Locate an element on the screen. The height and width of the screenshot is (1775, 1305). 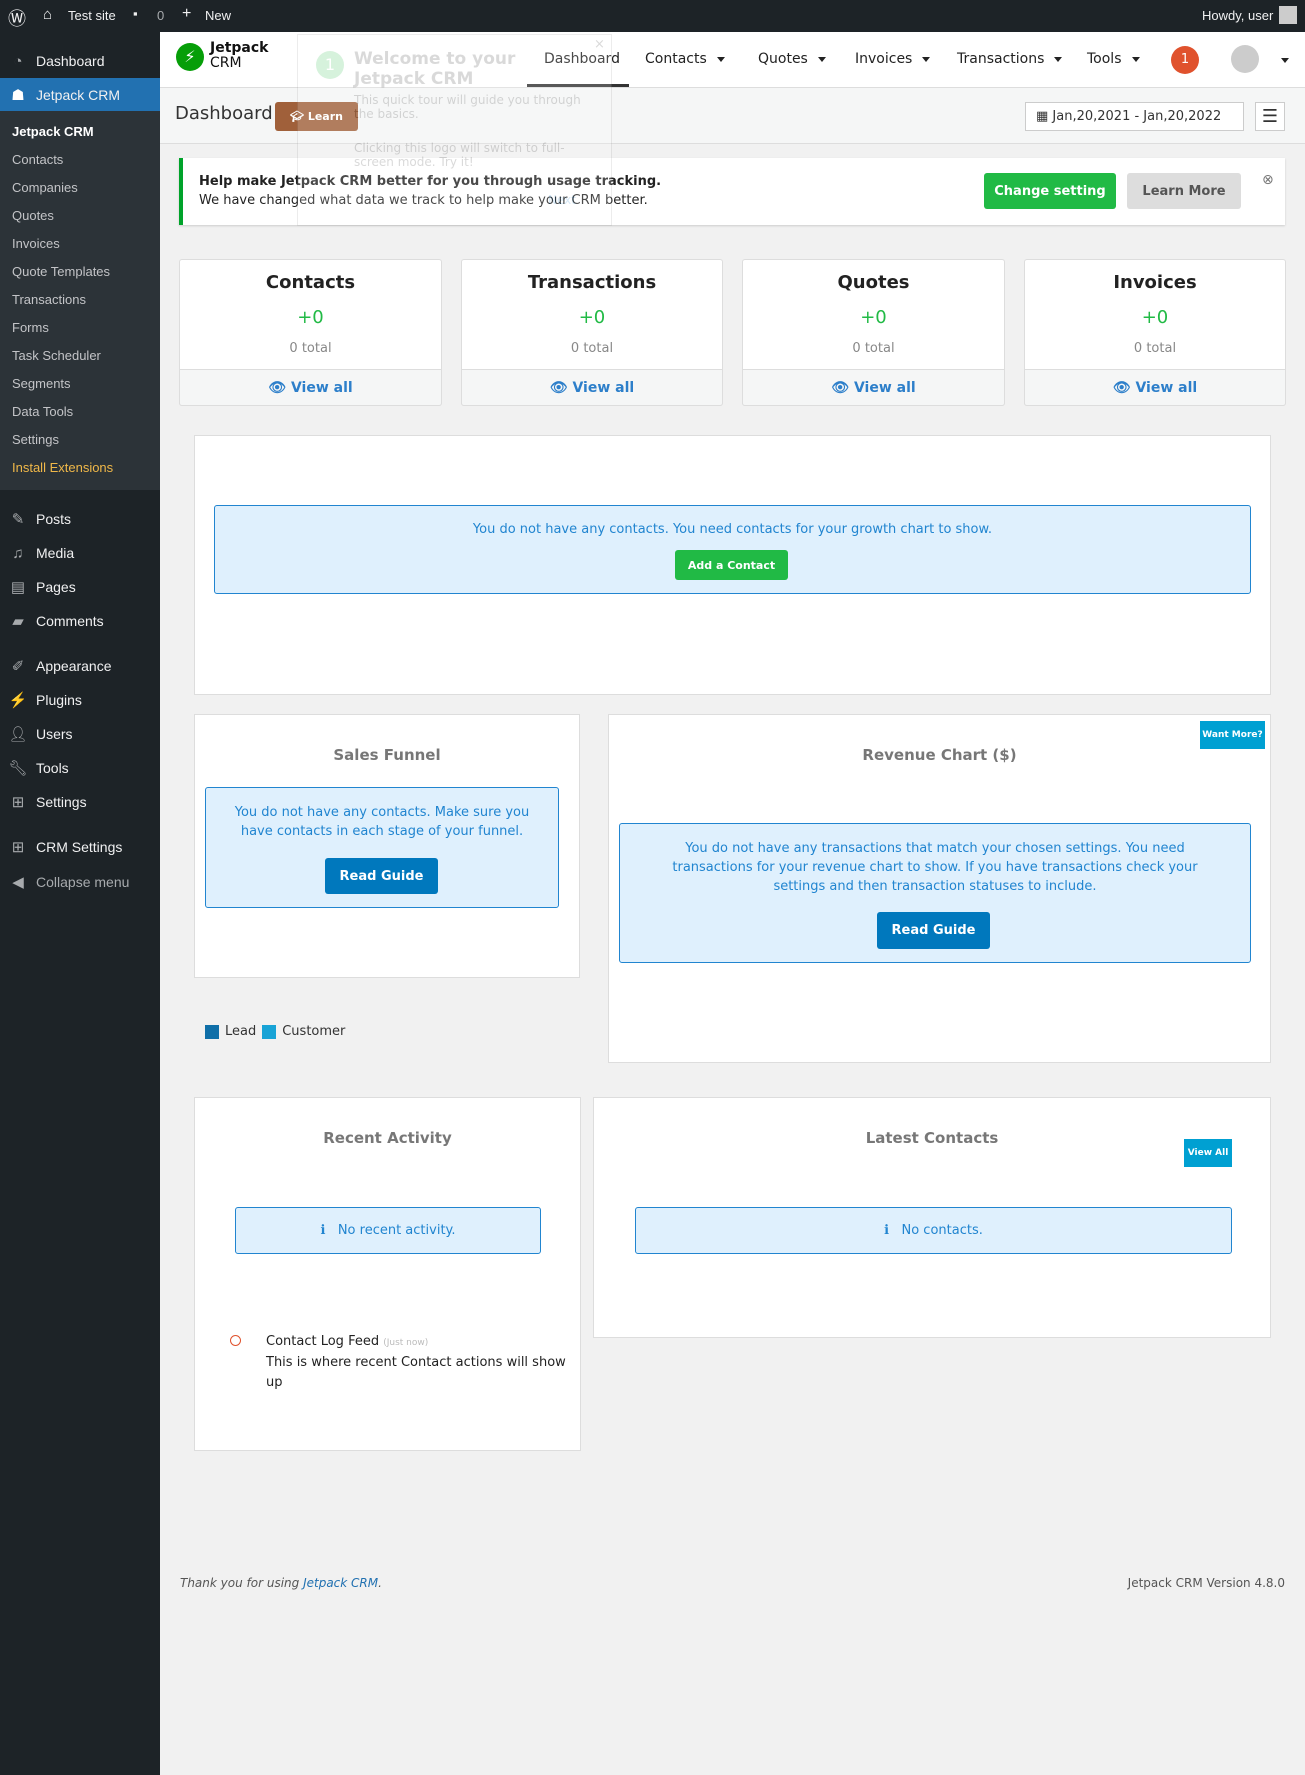
submenu-quotes: Quotes is located at coordinates (33, 215).